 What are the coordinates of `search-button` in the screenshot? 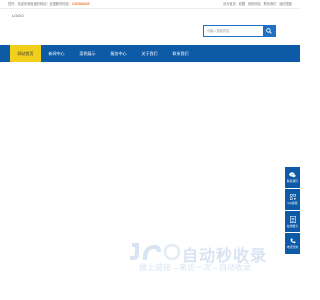 It's located at (269, 31).